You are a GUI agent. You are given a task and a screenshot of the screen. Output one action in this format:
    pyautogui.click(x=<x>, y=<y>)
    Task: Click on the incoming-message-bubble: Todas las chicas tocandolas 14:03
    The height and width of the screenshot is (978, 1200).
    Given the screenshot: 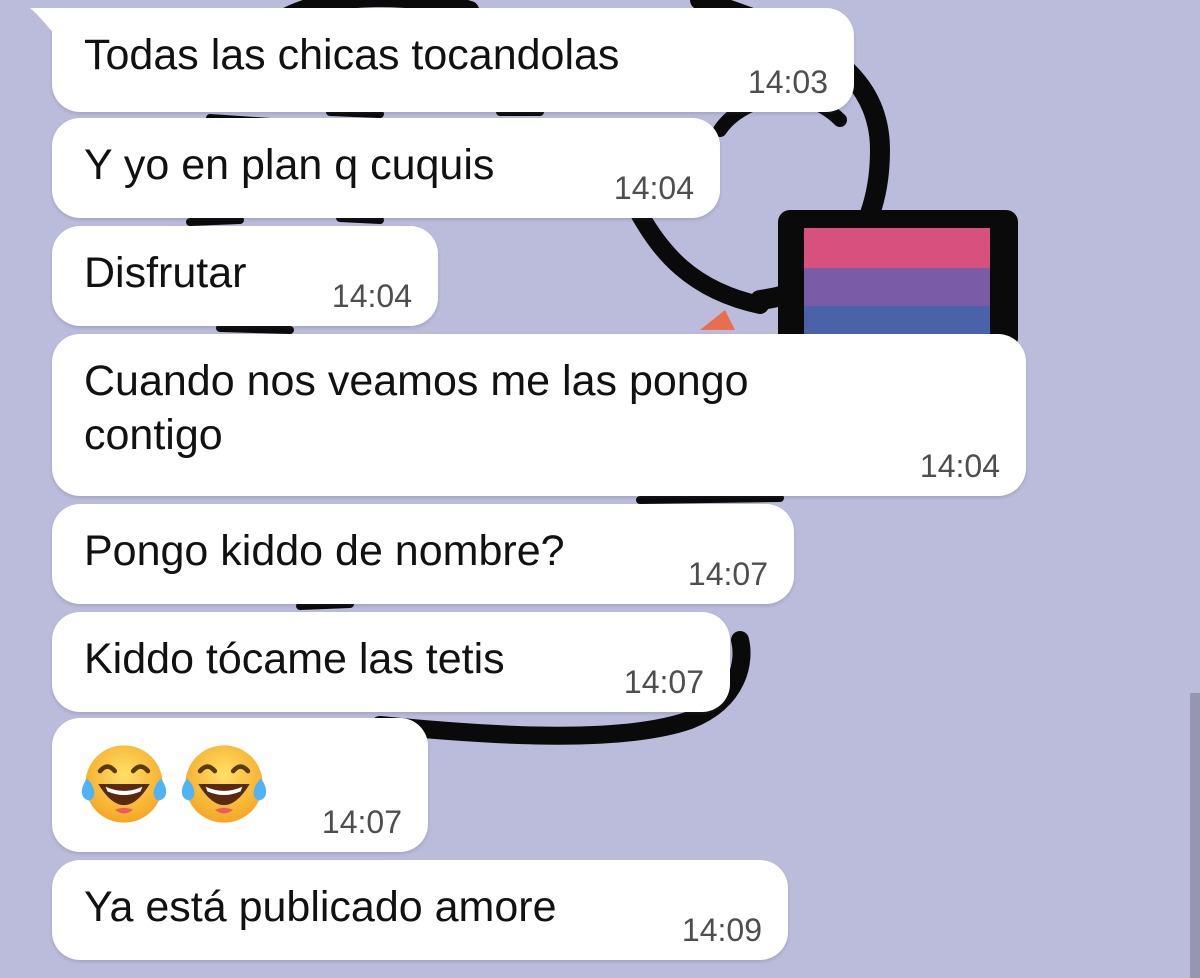 What is the action you would take?
    pyautogui.click(x=442, y=60)
    